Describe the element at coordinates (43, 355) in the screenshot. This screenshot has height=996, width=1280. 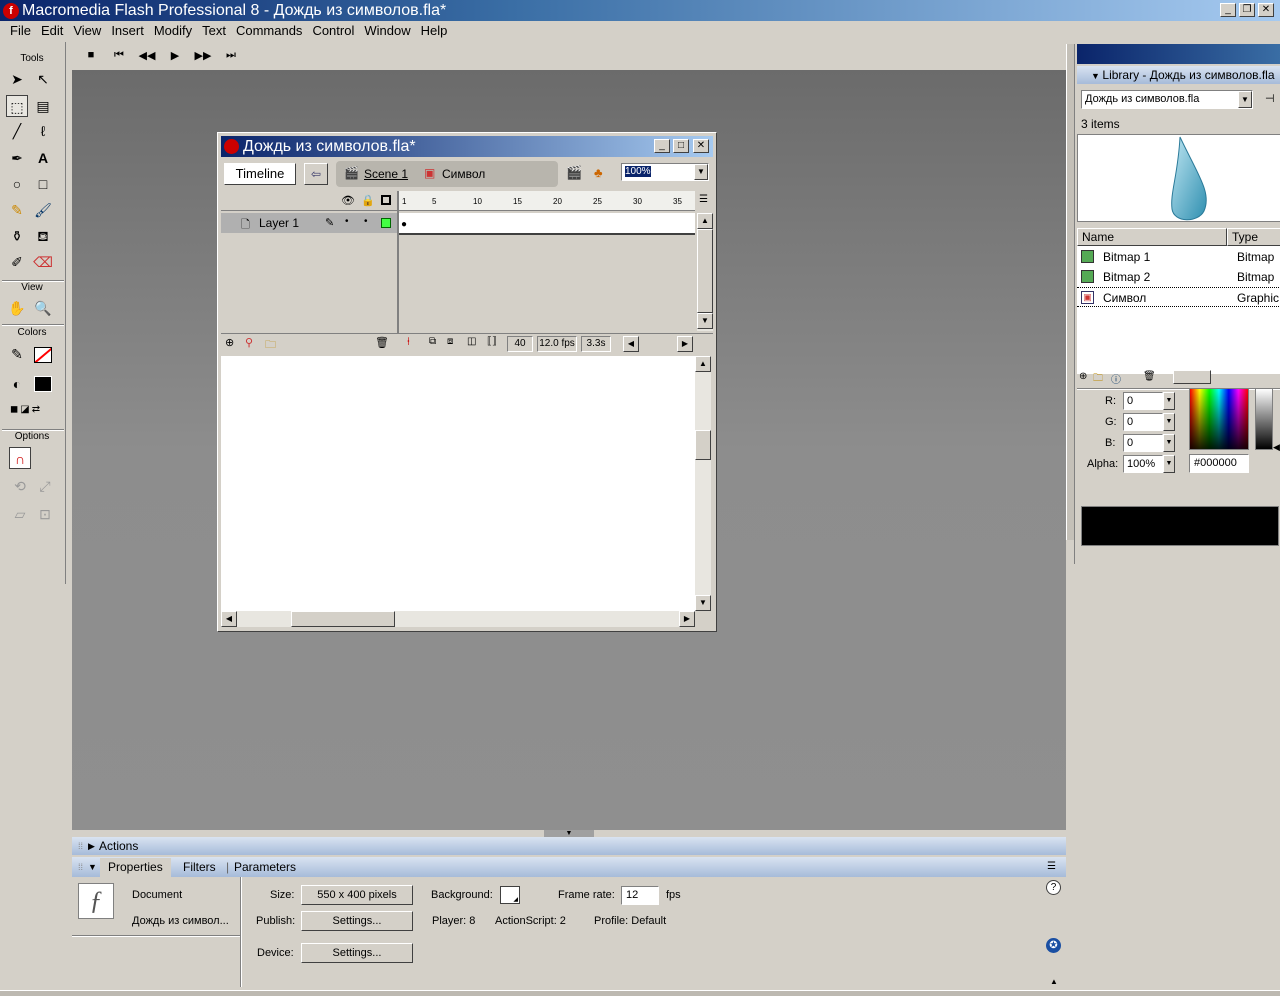
I see `stroke-swatch` at that location.